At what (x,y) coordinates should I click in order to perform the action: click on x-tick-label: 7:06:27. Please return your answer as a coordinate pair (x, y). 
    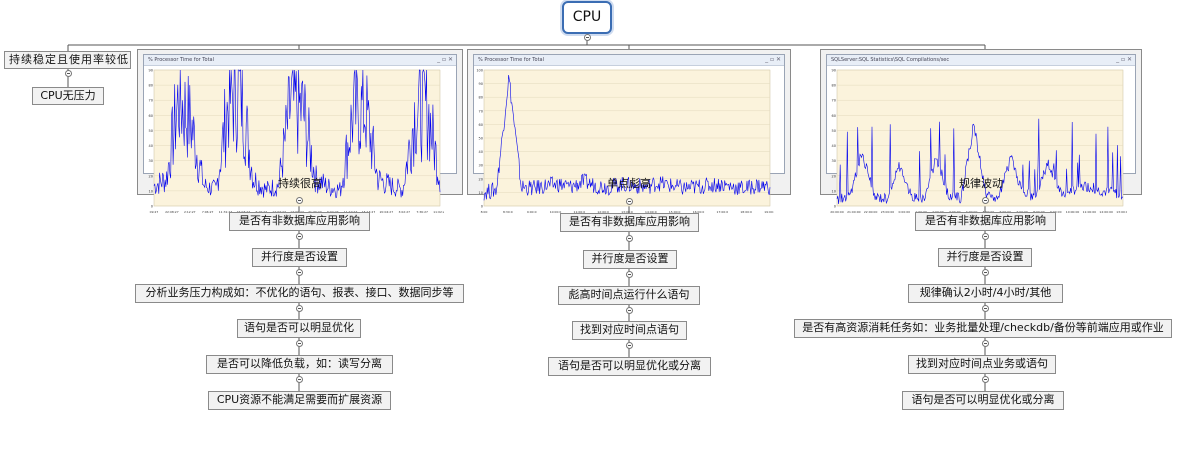
    Looking at the image, I should click on (208, 212).